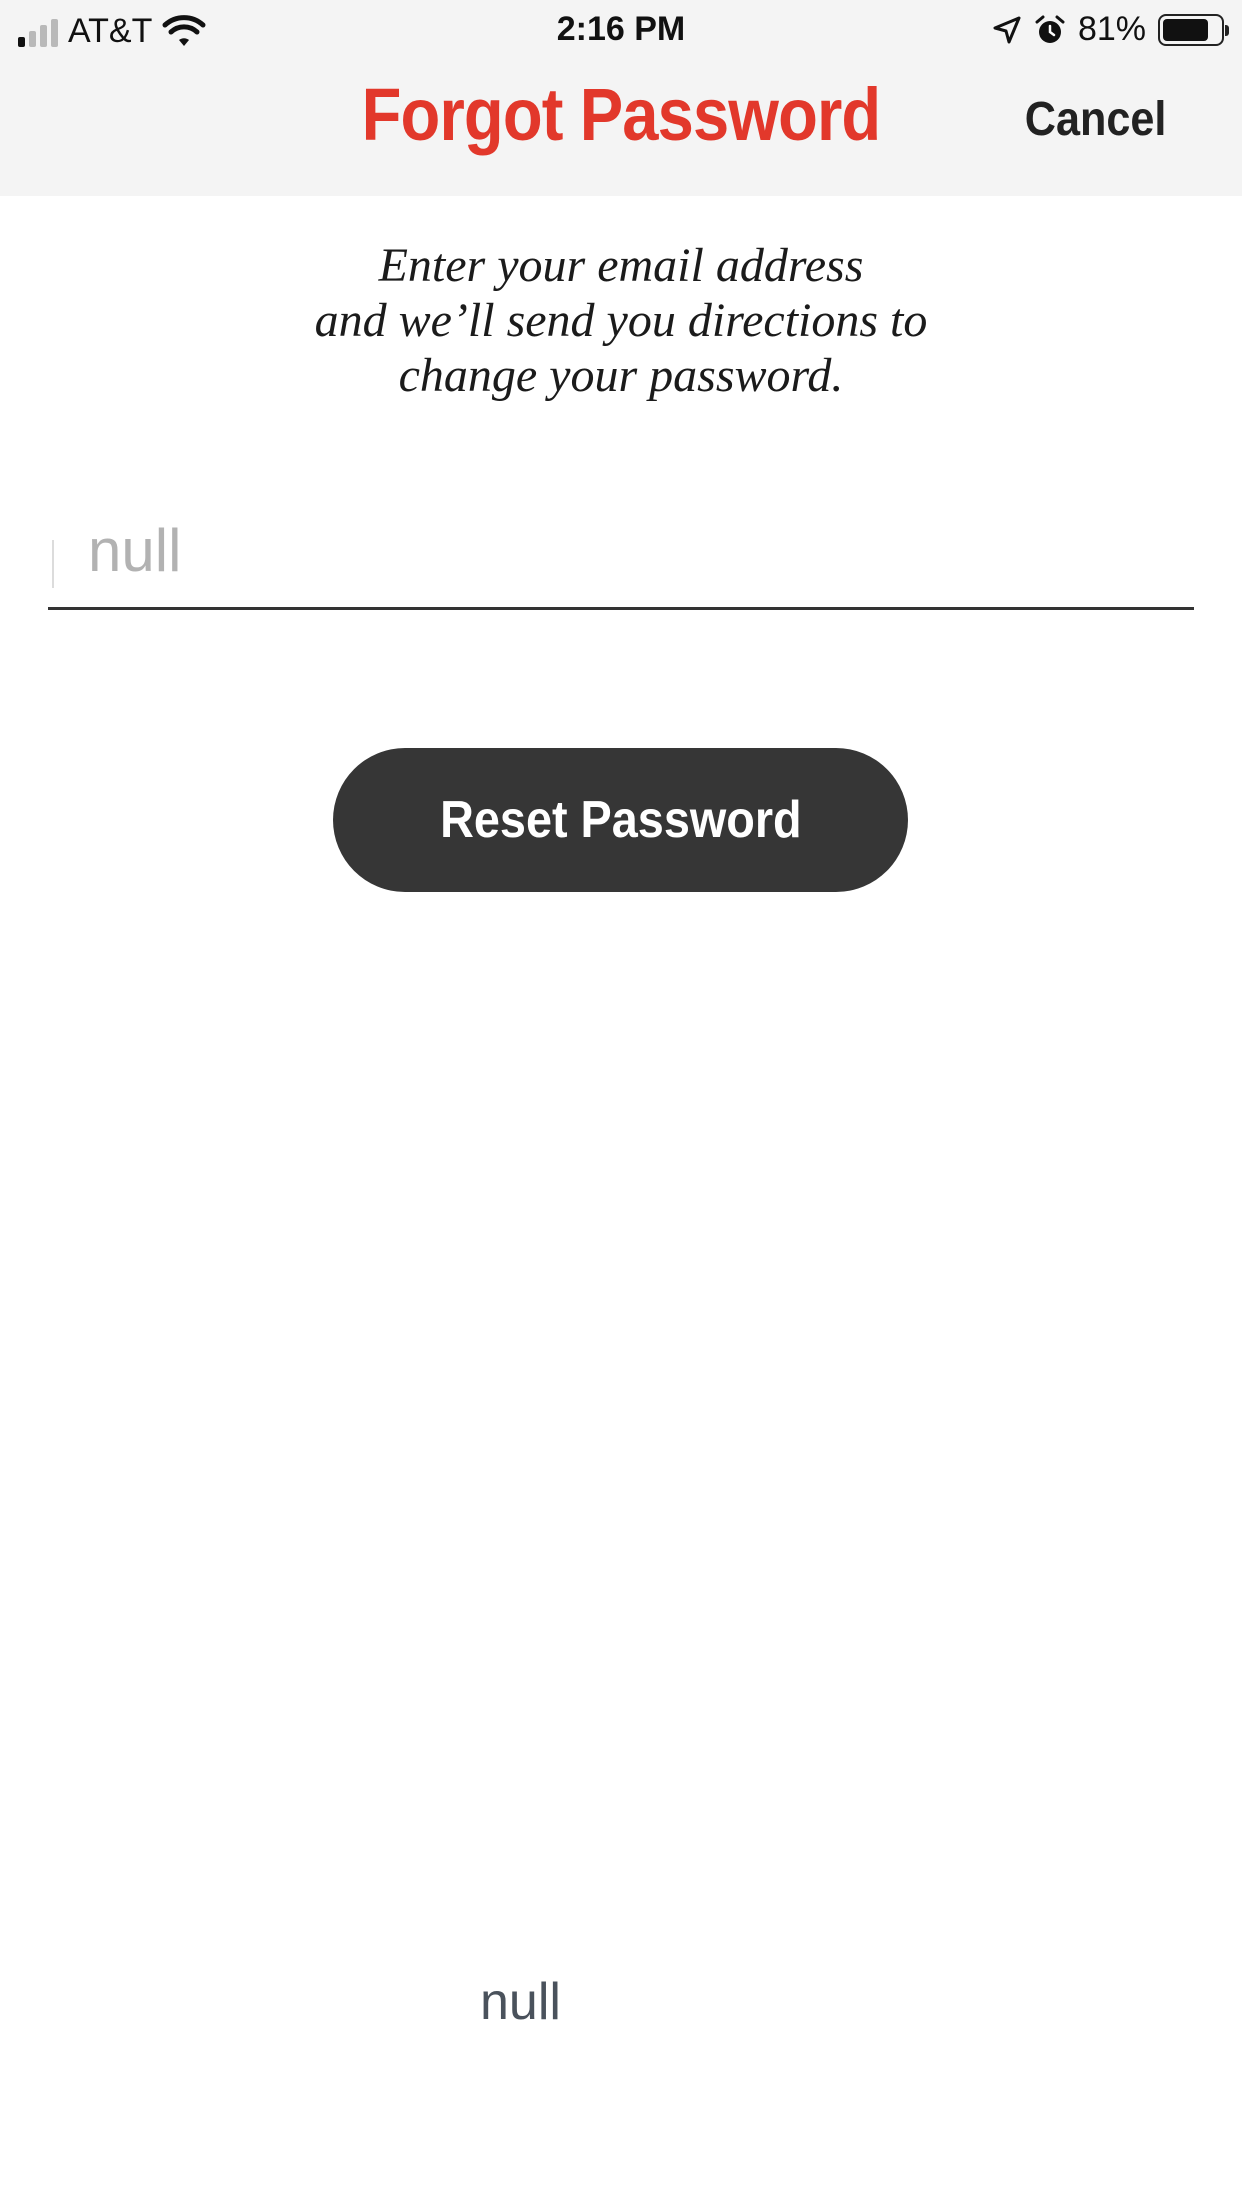 The image size is (1242, 2208). What do you see at coordinates (628, 550) in the screenshot?
I see `email-input` at bounding box center [628, 550].